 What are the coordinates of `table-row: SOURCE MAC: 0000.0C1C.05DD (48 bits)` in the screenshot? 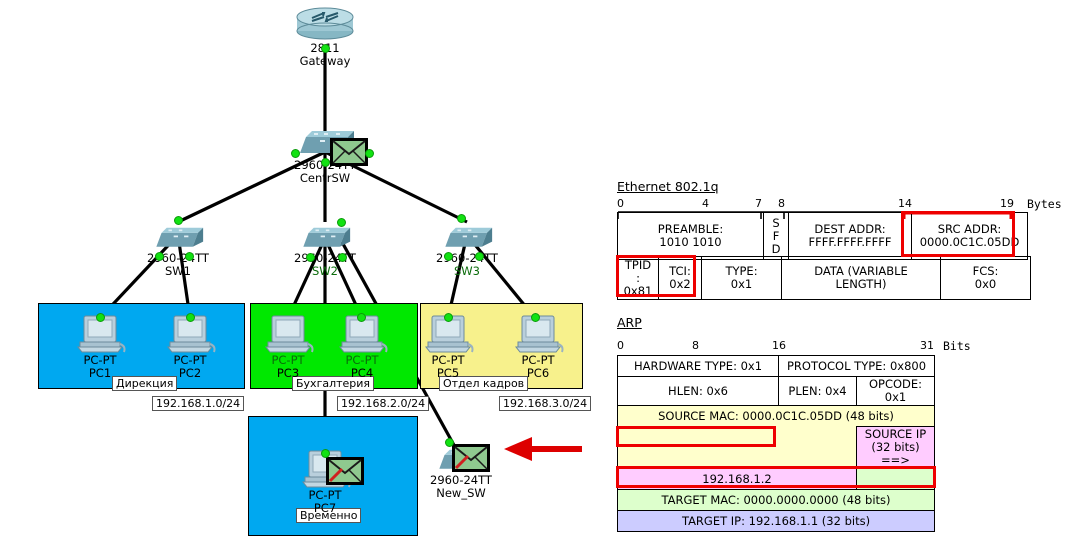 It's located at (776, 416).